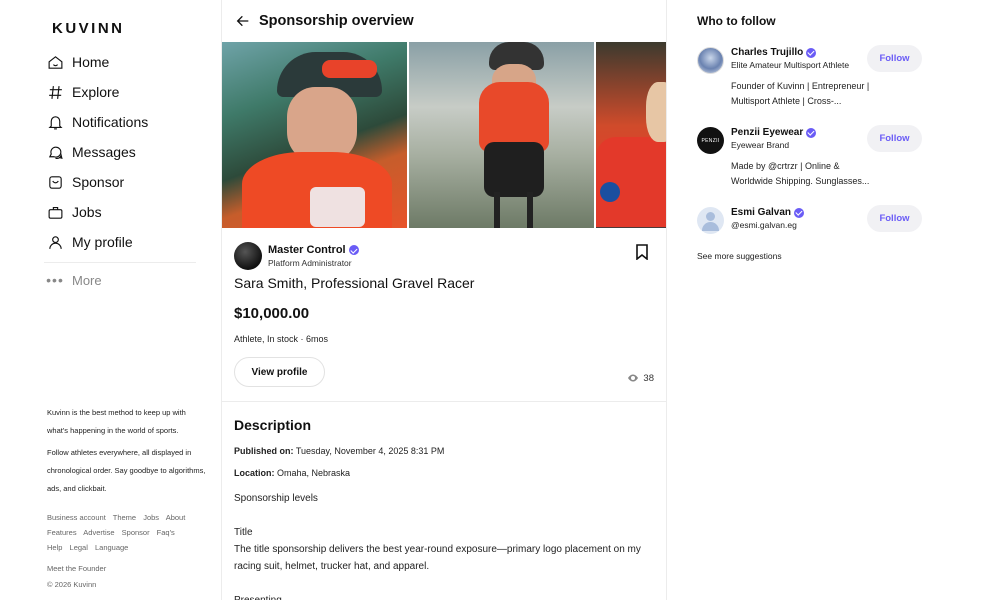  Describe the element at coordinates (98, 182) in the screenshot. I see `nav-label-sponsor: Sponsor` at that location.